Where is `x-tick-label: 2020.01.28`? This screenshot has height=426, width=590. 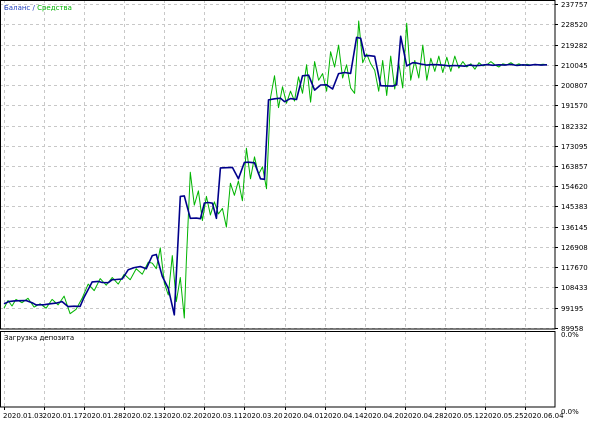 x-tick-label: 2020.01.28 is located at coordinates (103, 416).